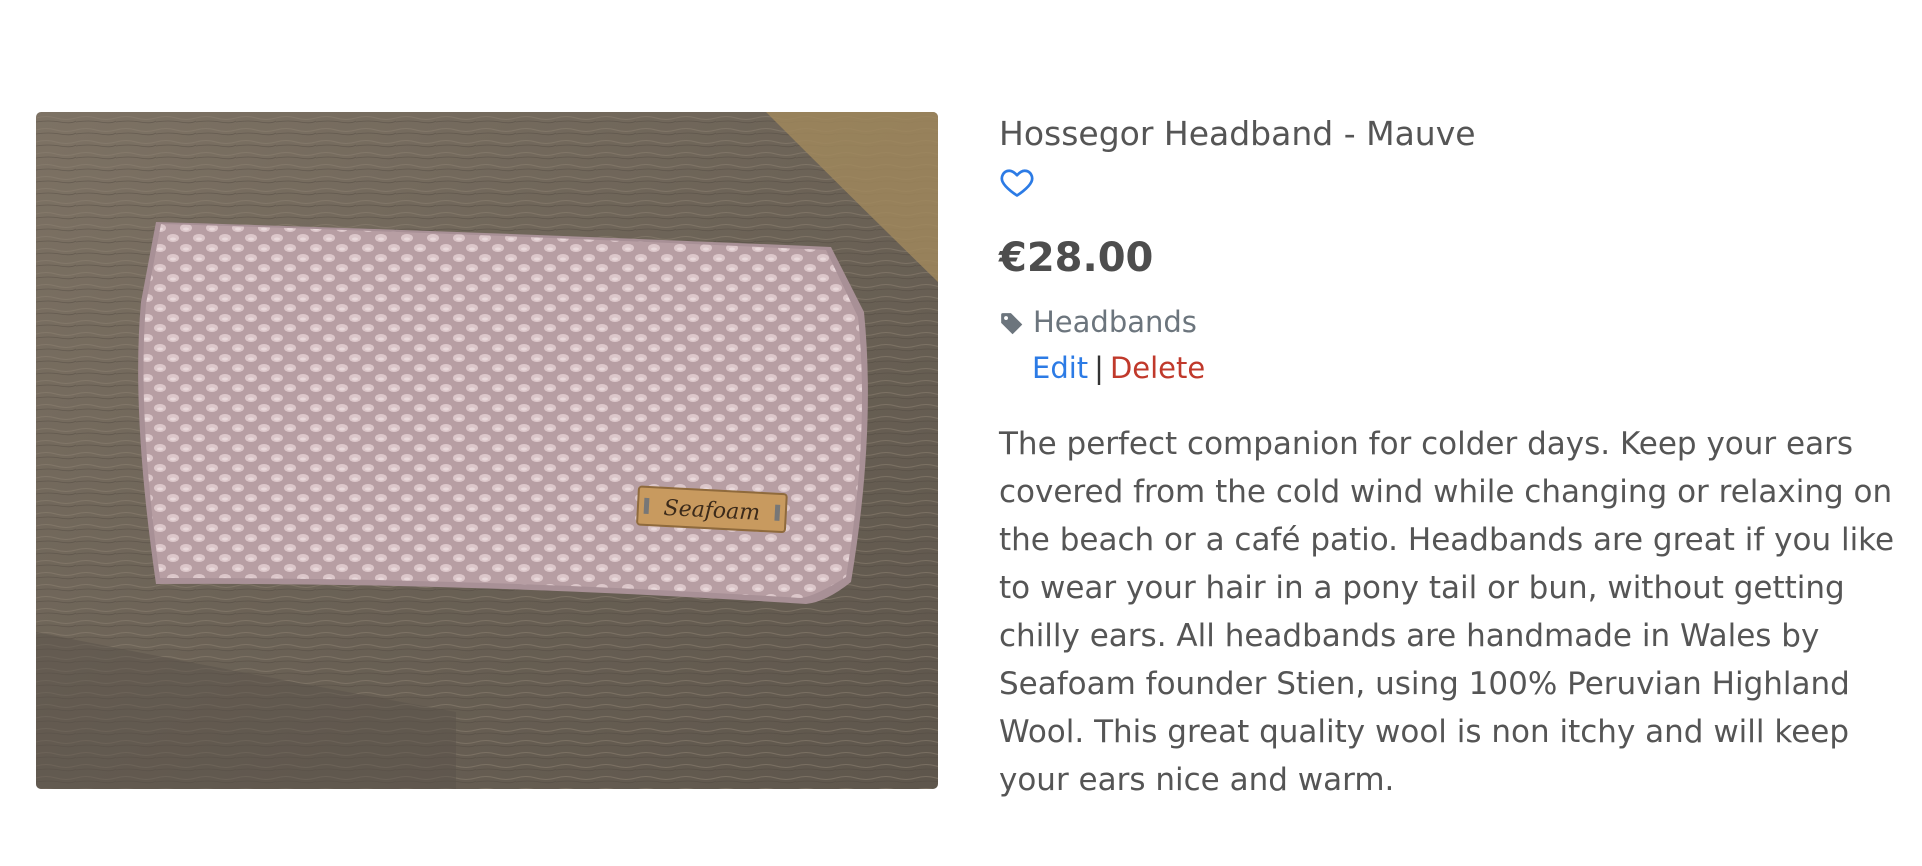 The height and width of the screenshot is (866, 1922). Describe the element at coordinates (712, 511) in the screenshot. I see `brand-label: Seafoam` at that location.